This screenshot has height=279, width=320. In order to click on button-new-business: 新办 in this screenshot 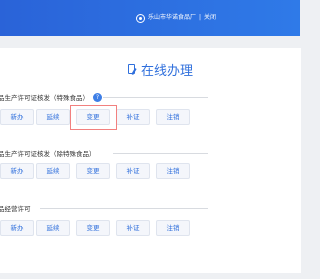, I will do `click(17, 228)`.